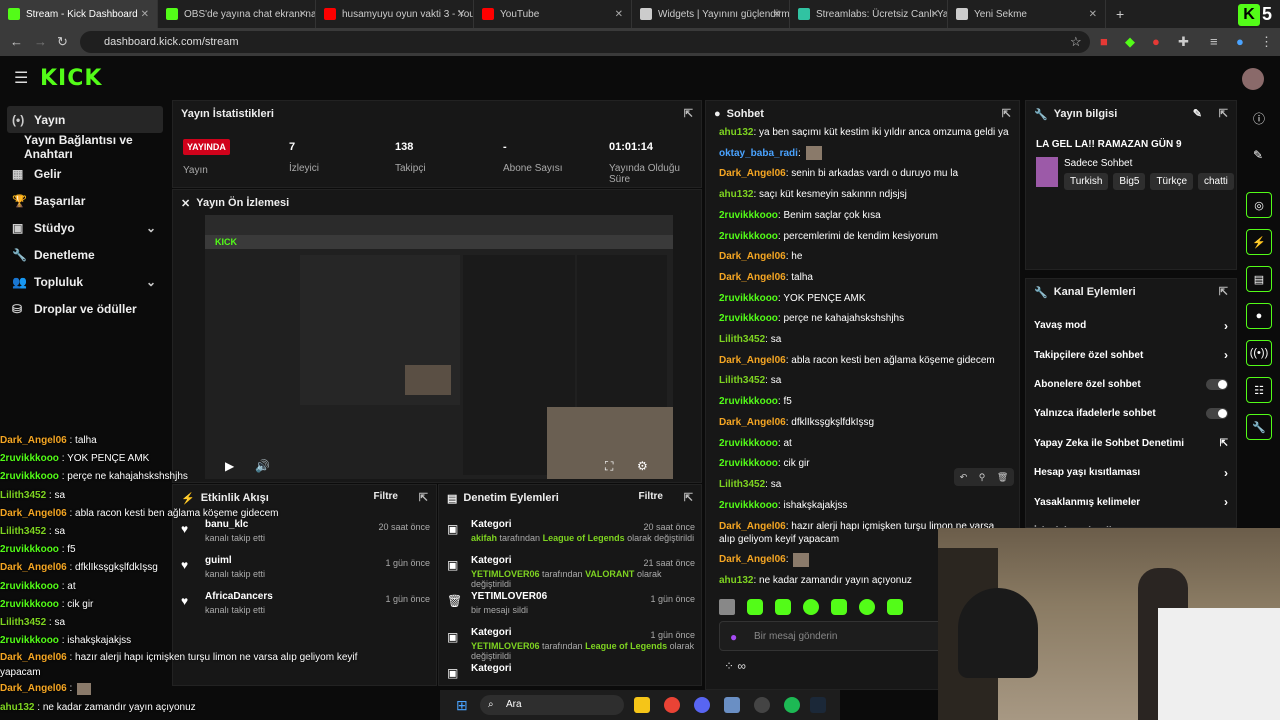 Image resolution: width=1280 pixels, height=720 pixels. Describe the element at coordinates (553, 14) in the screenshot. I see `browser-tab: YouTube ✕` at that location.